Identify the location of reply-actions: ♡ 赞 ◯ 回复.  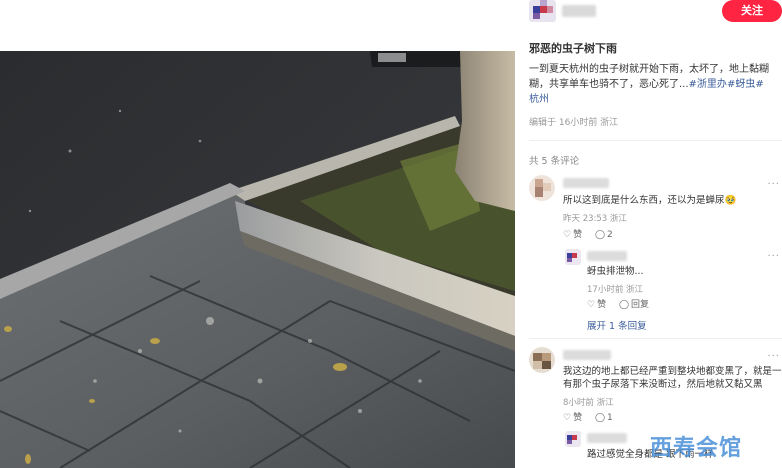
(623, 303).